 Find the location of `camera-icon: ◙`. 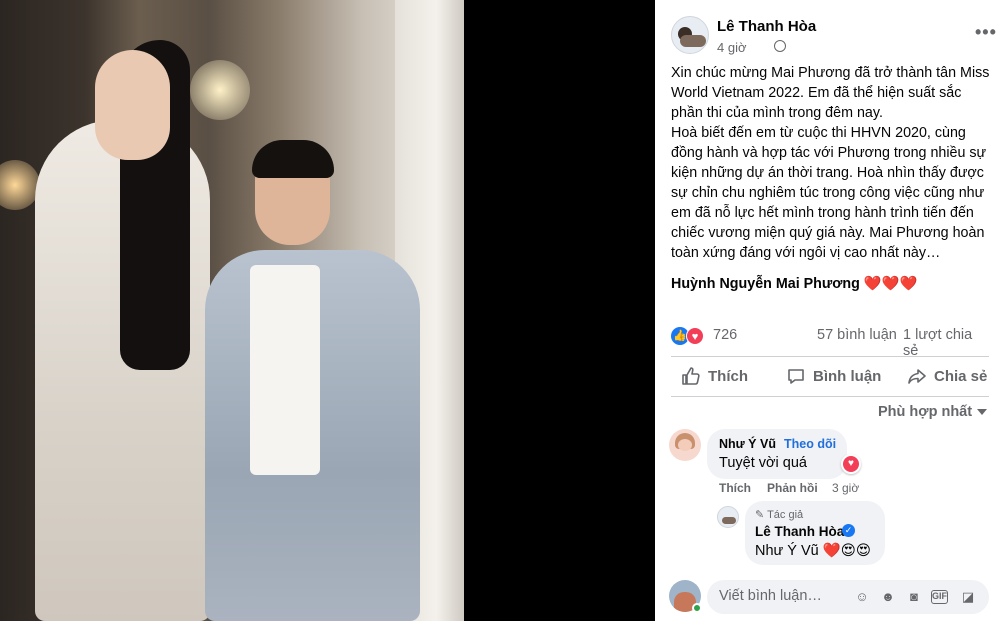

camera-icon: ◙ is located at coordinates (914, 597).